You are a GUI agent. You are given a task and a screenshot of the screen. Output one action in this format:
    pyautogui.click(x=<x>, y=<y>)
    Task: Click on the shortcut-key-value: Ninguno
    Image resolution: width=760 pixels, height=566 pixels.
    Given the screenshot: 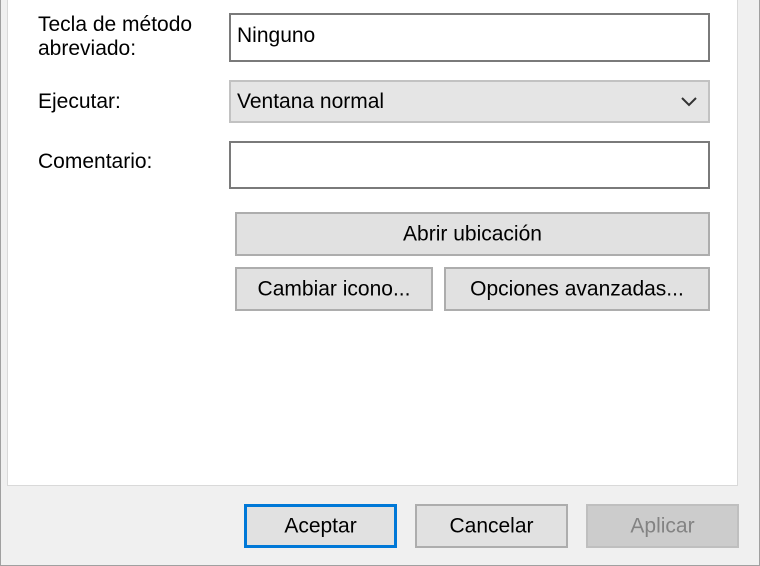 What is the action you would take?
    pyautogui.click(x=276, y=35)
    